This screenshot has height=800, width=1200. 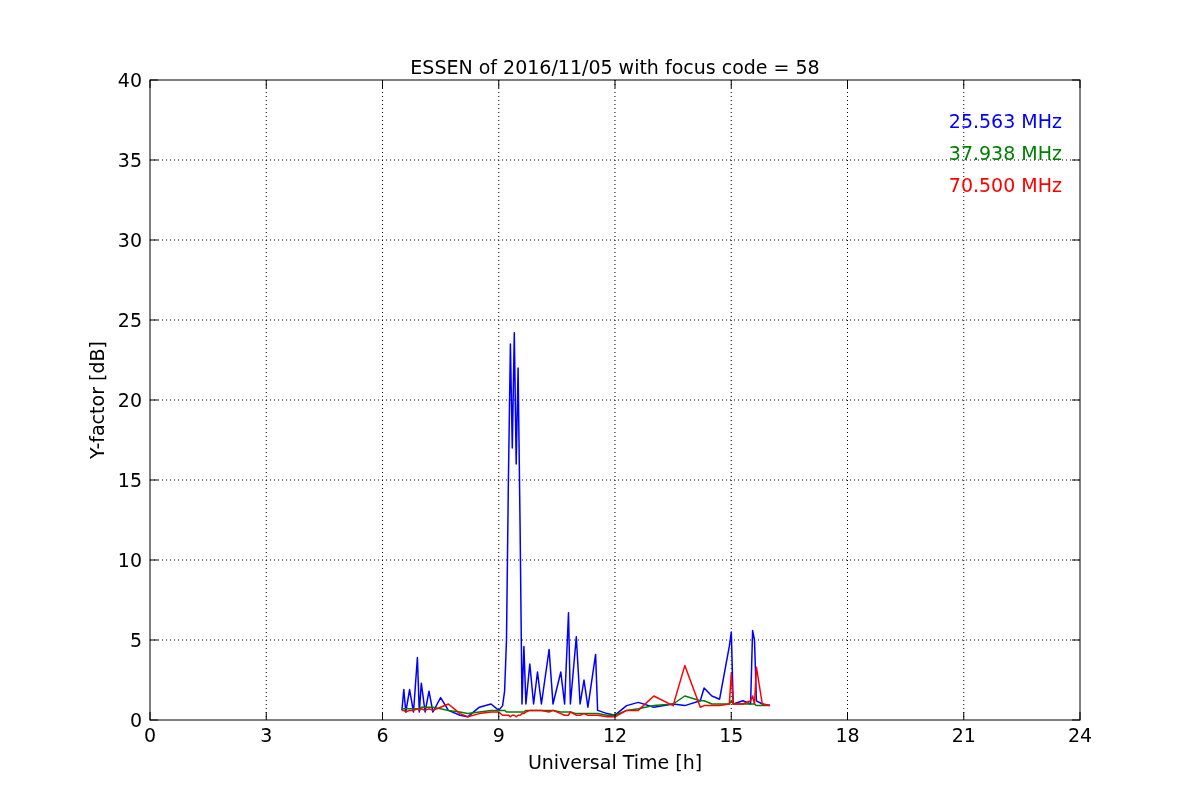 I want to click on y-tick-label: 10, so click(x=129, y=560).